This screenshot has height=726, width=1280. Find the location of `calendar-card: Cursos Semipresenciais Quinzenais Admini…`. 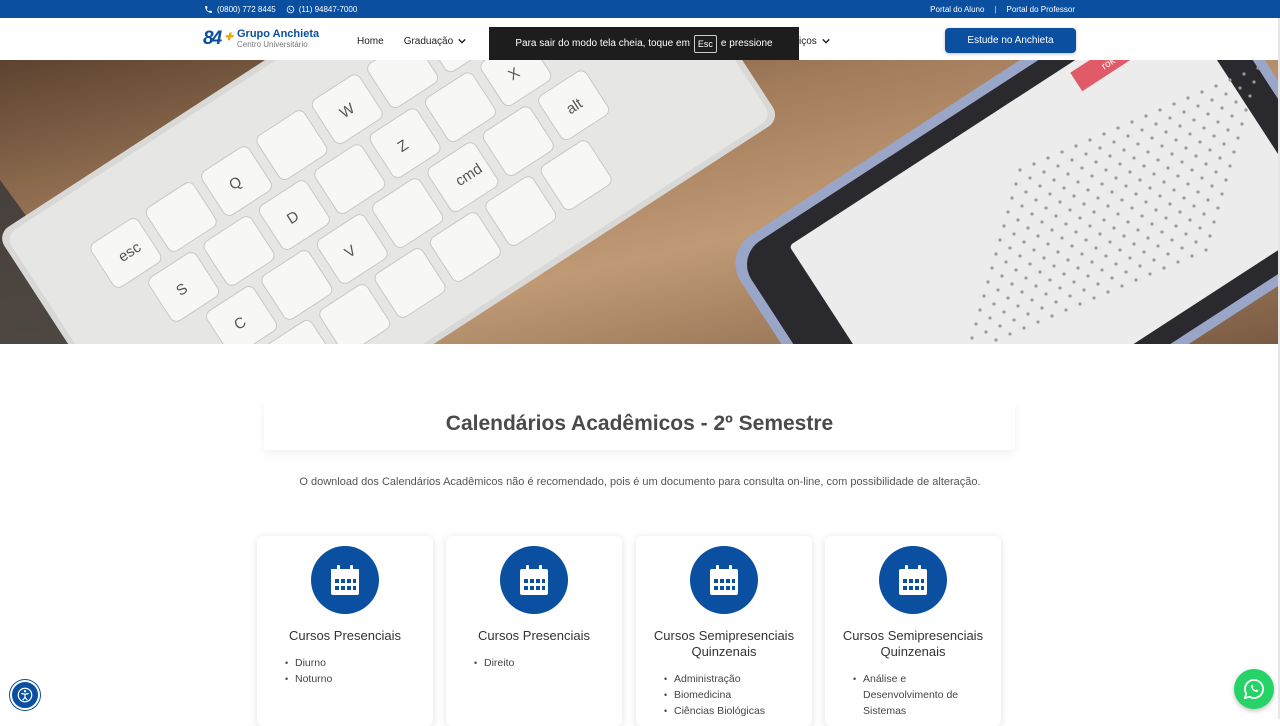

calendar-card: Cursos Semipresenciais Quinzenais Admini… is located at coordinates (724, 631).